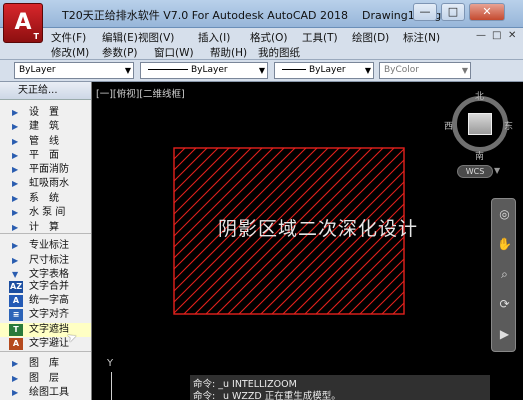  Describe the element at coordinates (45, 287) in the screenshot. I see `panel-item-13: AZ 文字合并` at that location.